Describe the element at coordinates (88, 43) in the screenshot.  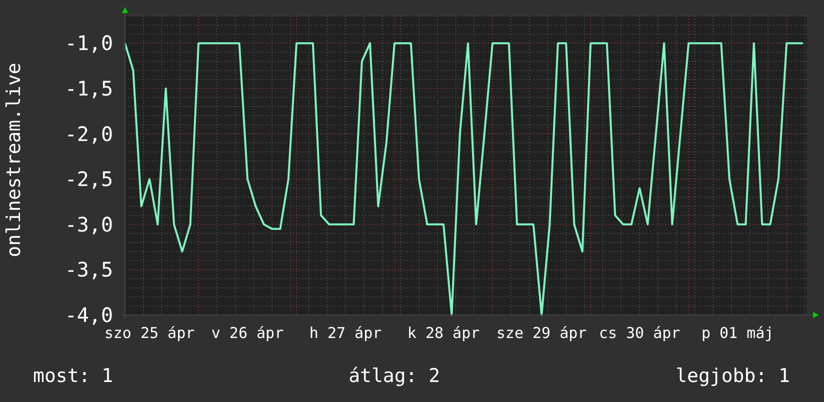
I see `y-axis-label: -1,0` at that location.